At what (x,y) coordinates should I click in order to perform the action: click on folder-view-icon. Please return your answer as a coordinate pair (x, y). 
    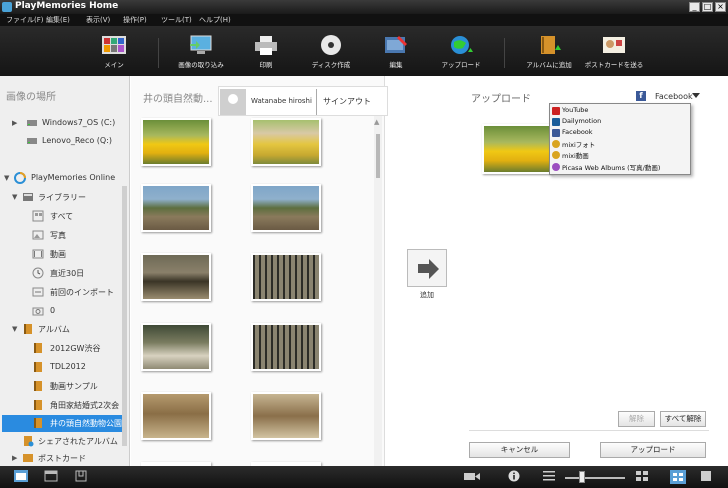
    Looking at the image, I should click on (21, 476).